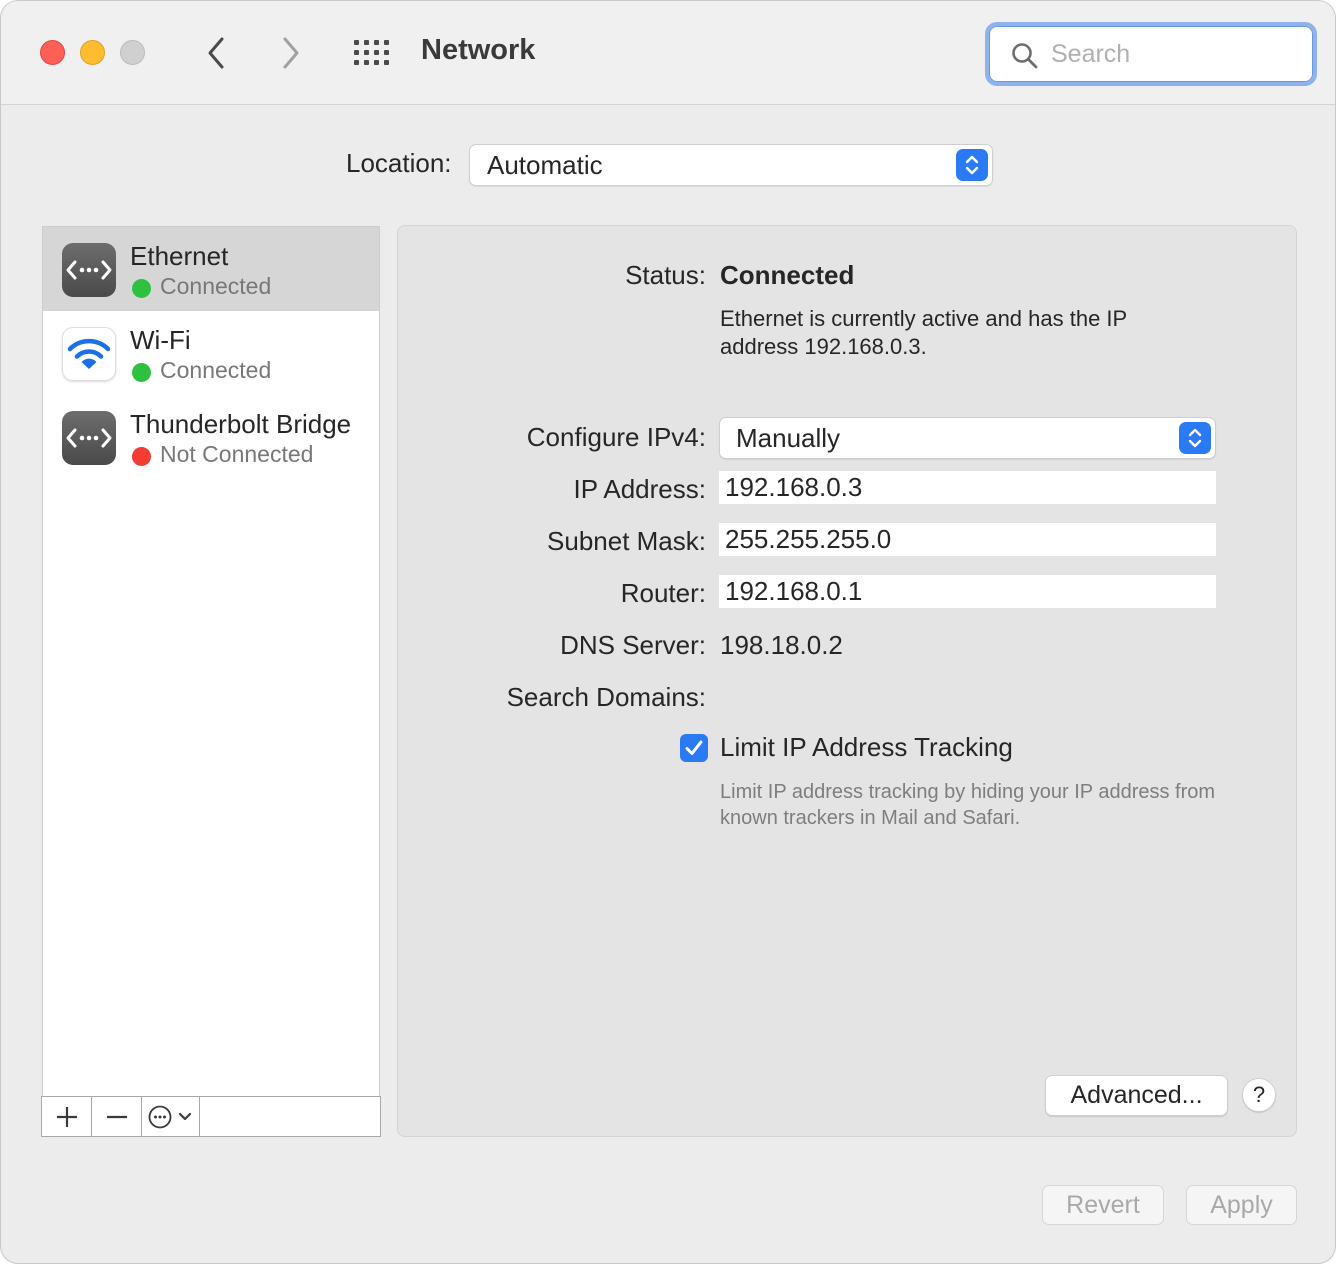 This screenshot has height=1264, width=1336. Describe the element at coordinates (132, 52) in the screenshot. I see `zoom-window-button` at that location.